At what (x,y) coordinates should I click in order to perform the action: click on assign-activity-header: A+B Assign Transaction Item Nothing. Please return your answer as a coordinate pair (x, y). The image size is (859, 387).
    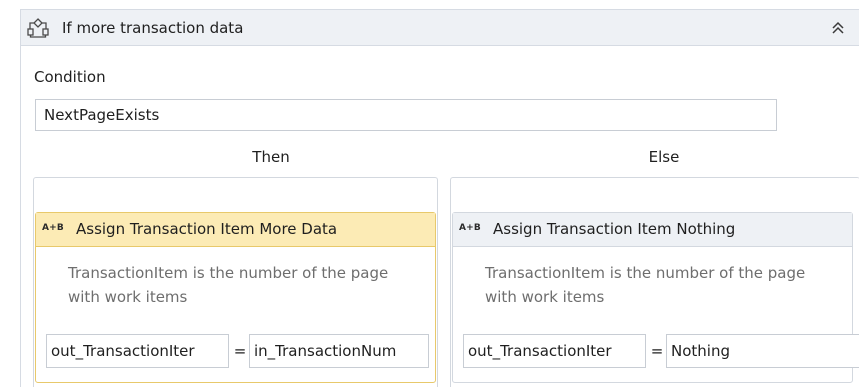
    Looking at the image, I should click on (652, 230).